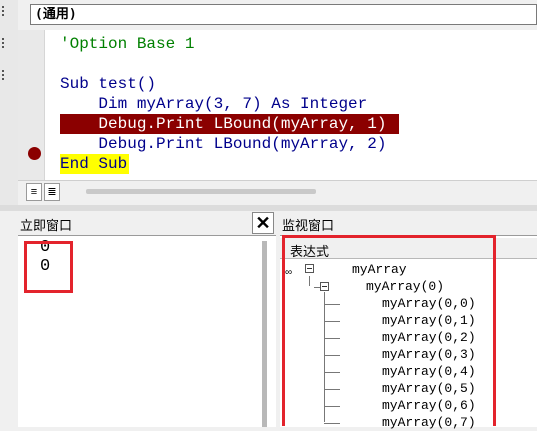 Image resolution: width=537 pixels, height=431 pixels. What do you see at coordinates (283, 14) in the screenshot?
I see `object-dropdown: (通用)` at bounding box center [283, 14].